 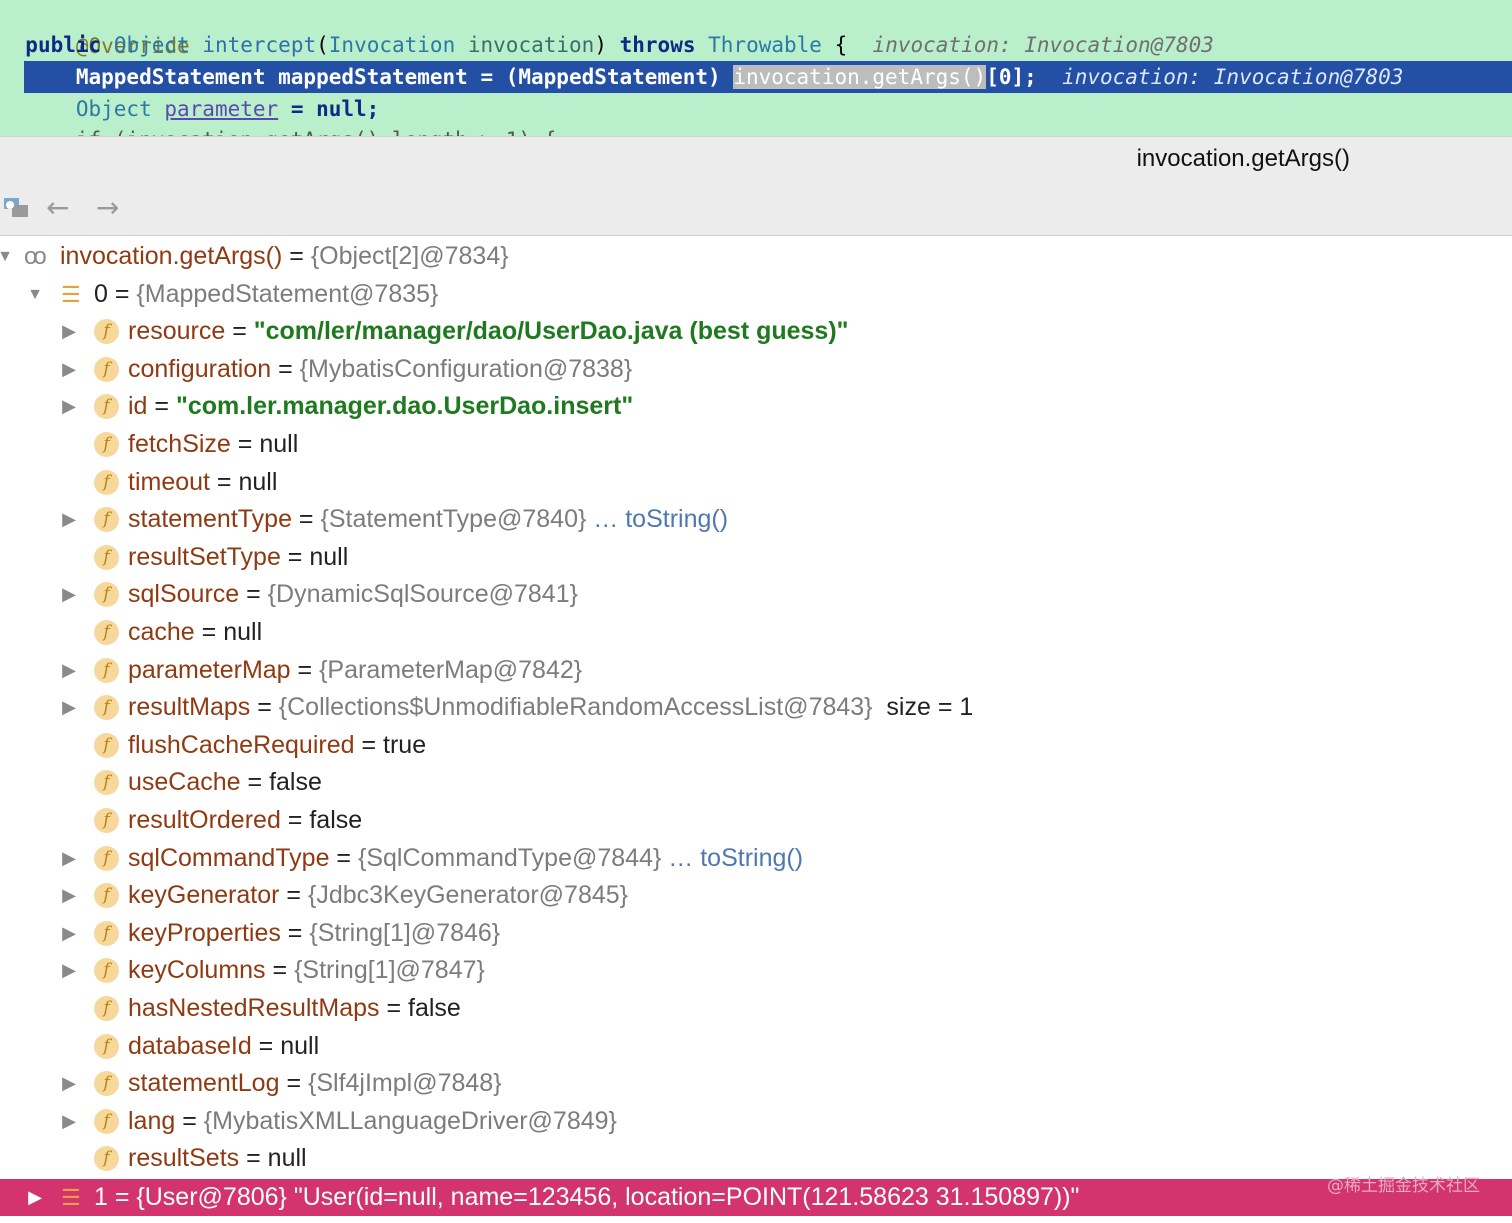 I want to click on field-value: "com.ler.manager.dao.UserDao.insert", so click(x=404, y=406).